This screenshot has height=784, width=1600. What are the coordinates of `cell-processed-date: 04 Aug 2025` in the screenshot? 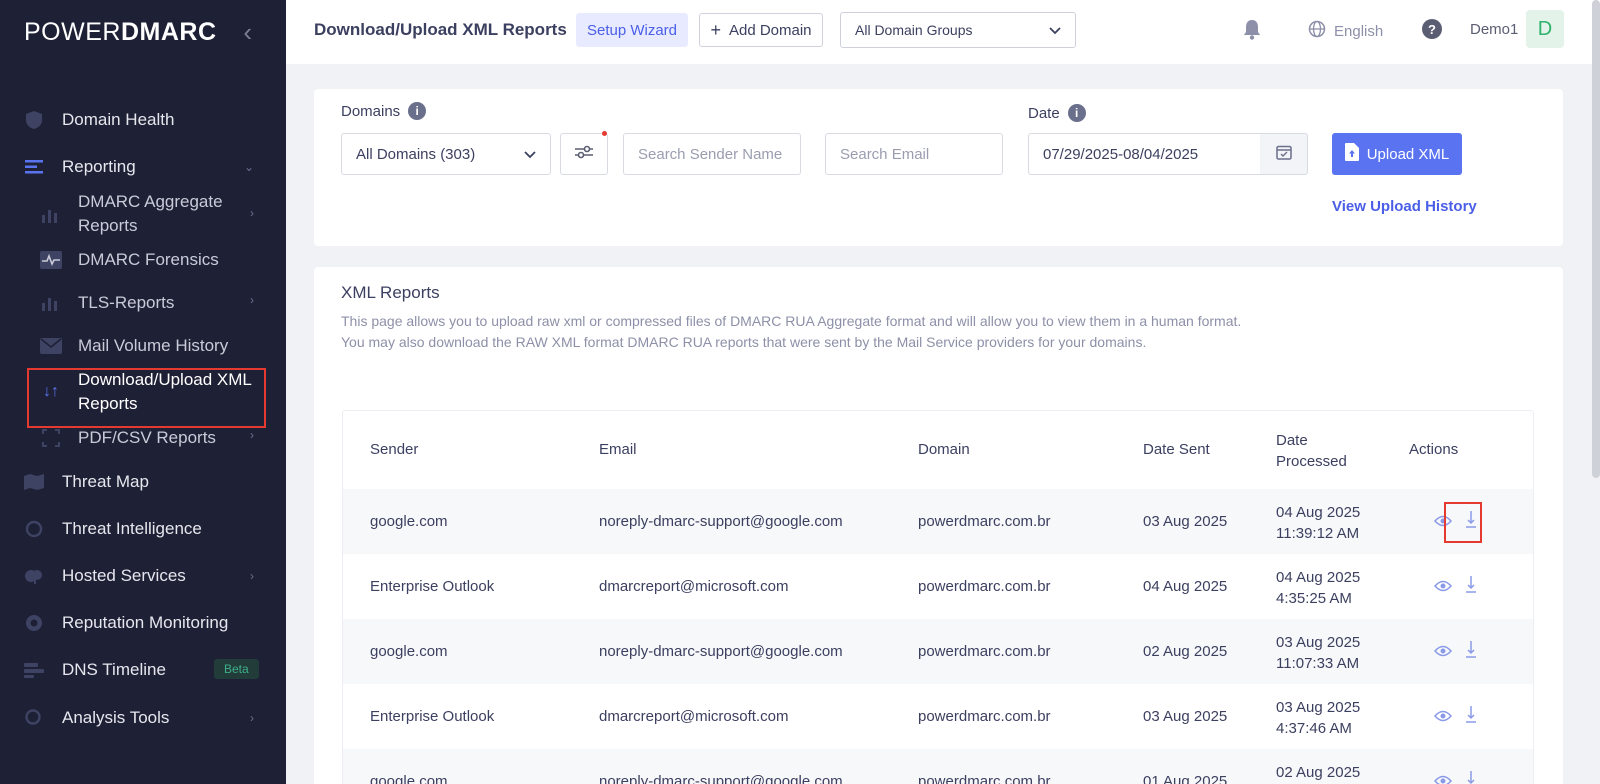 It's located at (1318, 512).